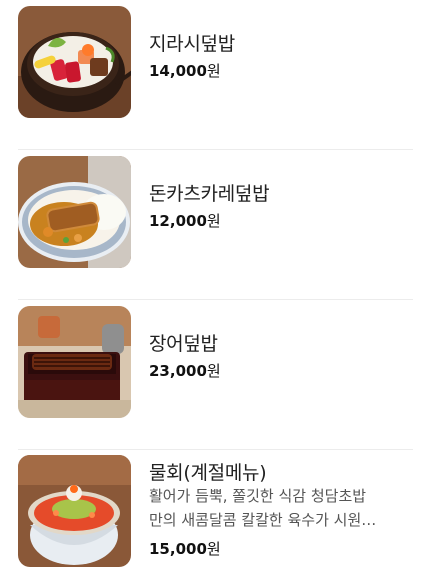 Image resolution: width=427 pixels, height=570 pixels. What do you see at coordinates (258, 496) in the screenshot?
I see `description-line: 활어가 듬뿍, 쫄깃한 식감 청담초밥` at bounding box center [258, 496].